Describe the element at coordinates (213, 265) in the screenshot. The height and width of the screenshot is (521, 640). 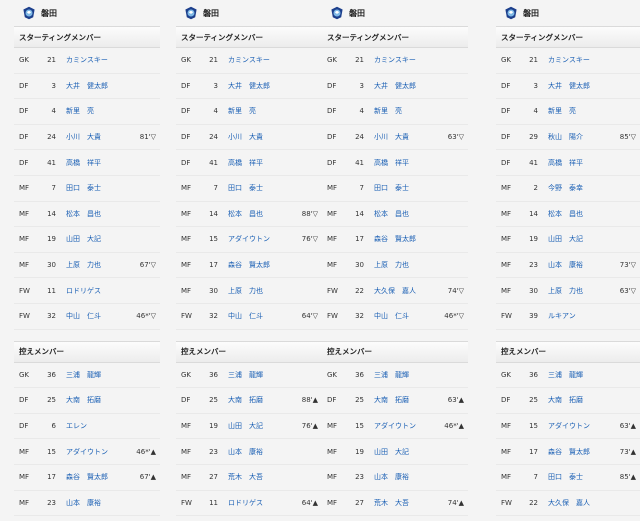
I see `shirt-number: 17` at that location.